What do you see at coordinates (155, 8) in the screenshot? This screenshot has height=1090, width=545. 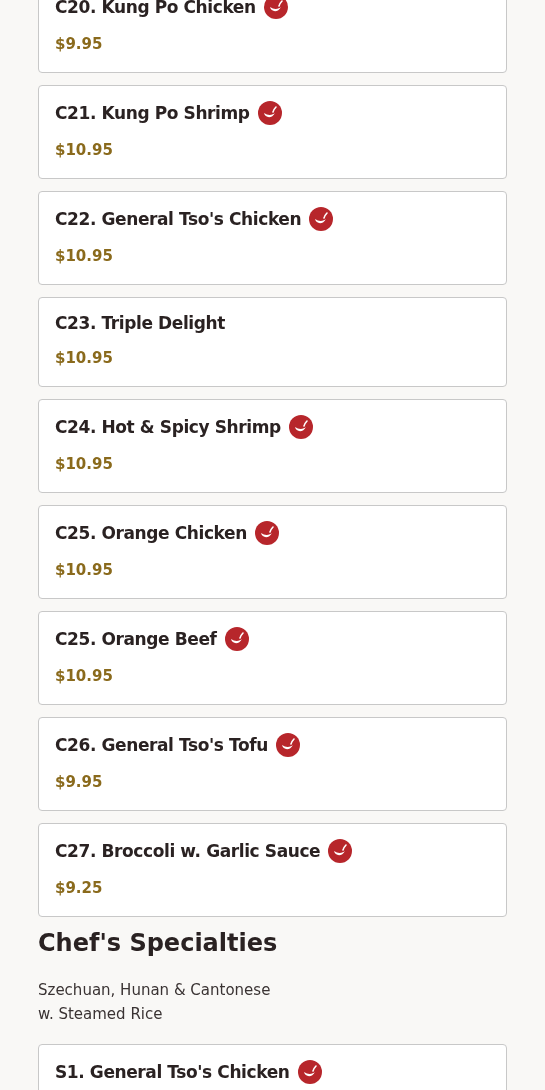 I see `item-name: C20. Kung Po Chicken` at bounding box center [155, 8].